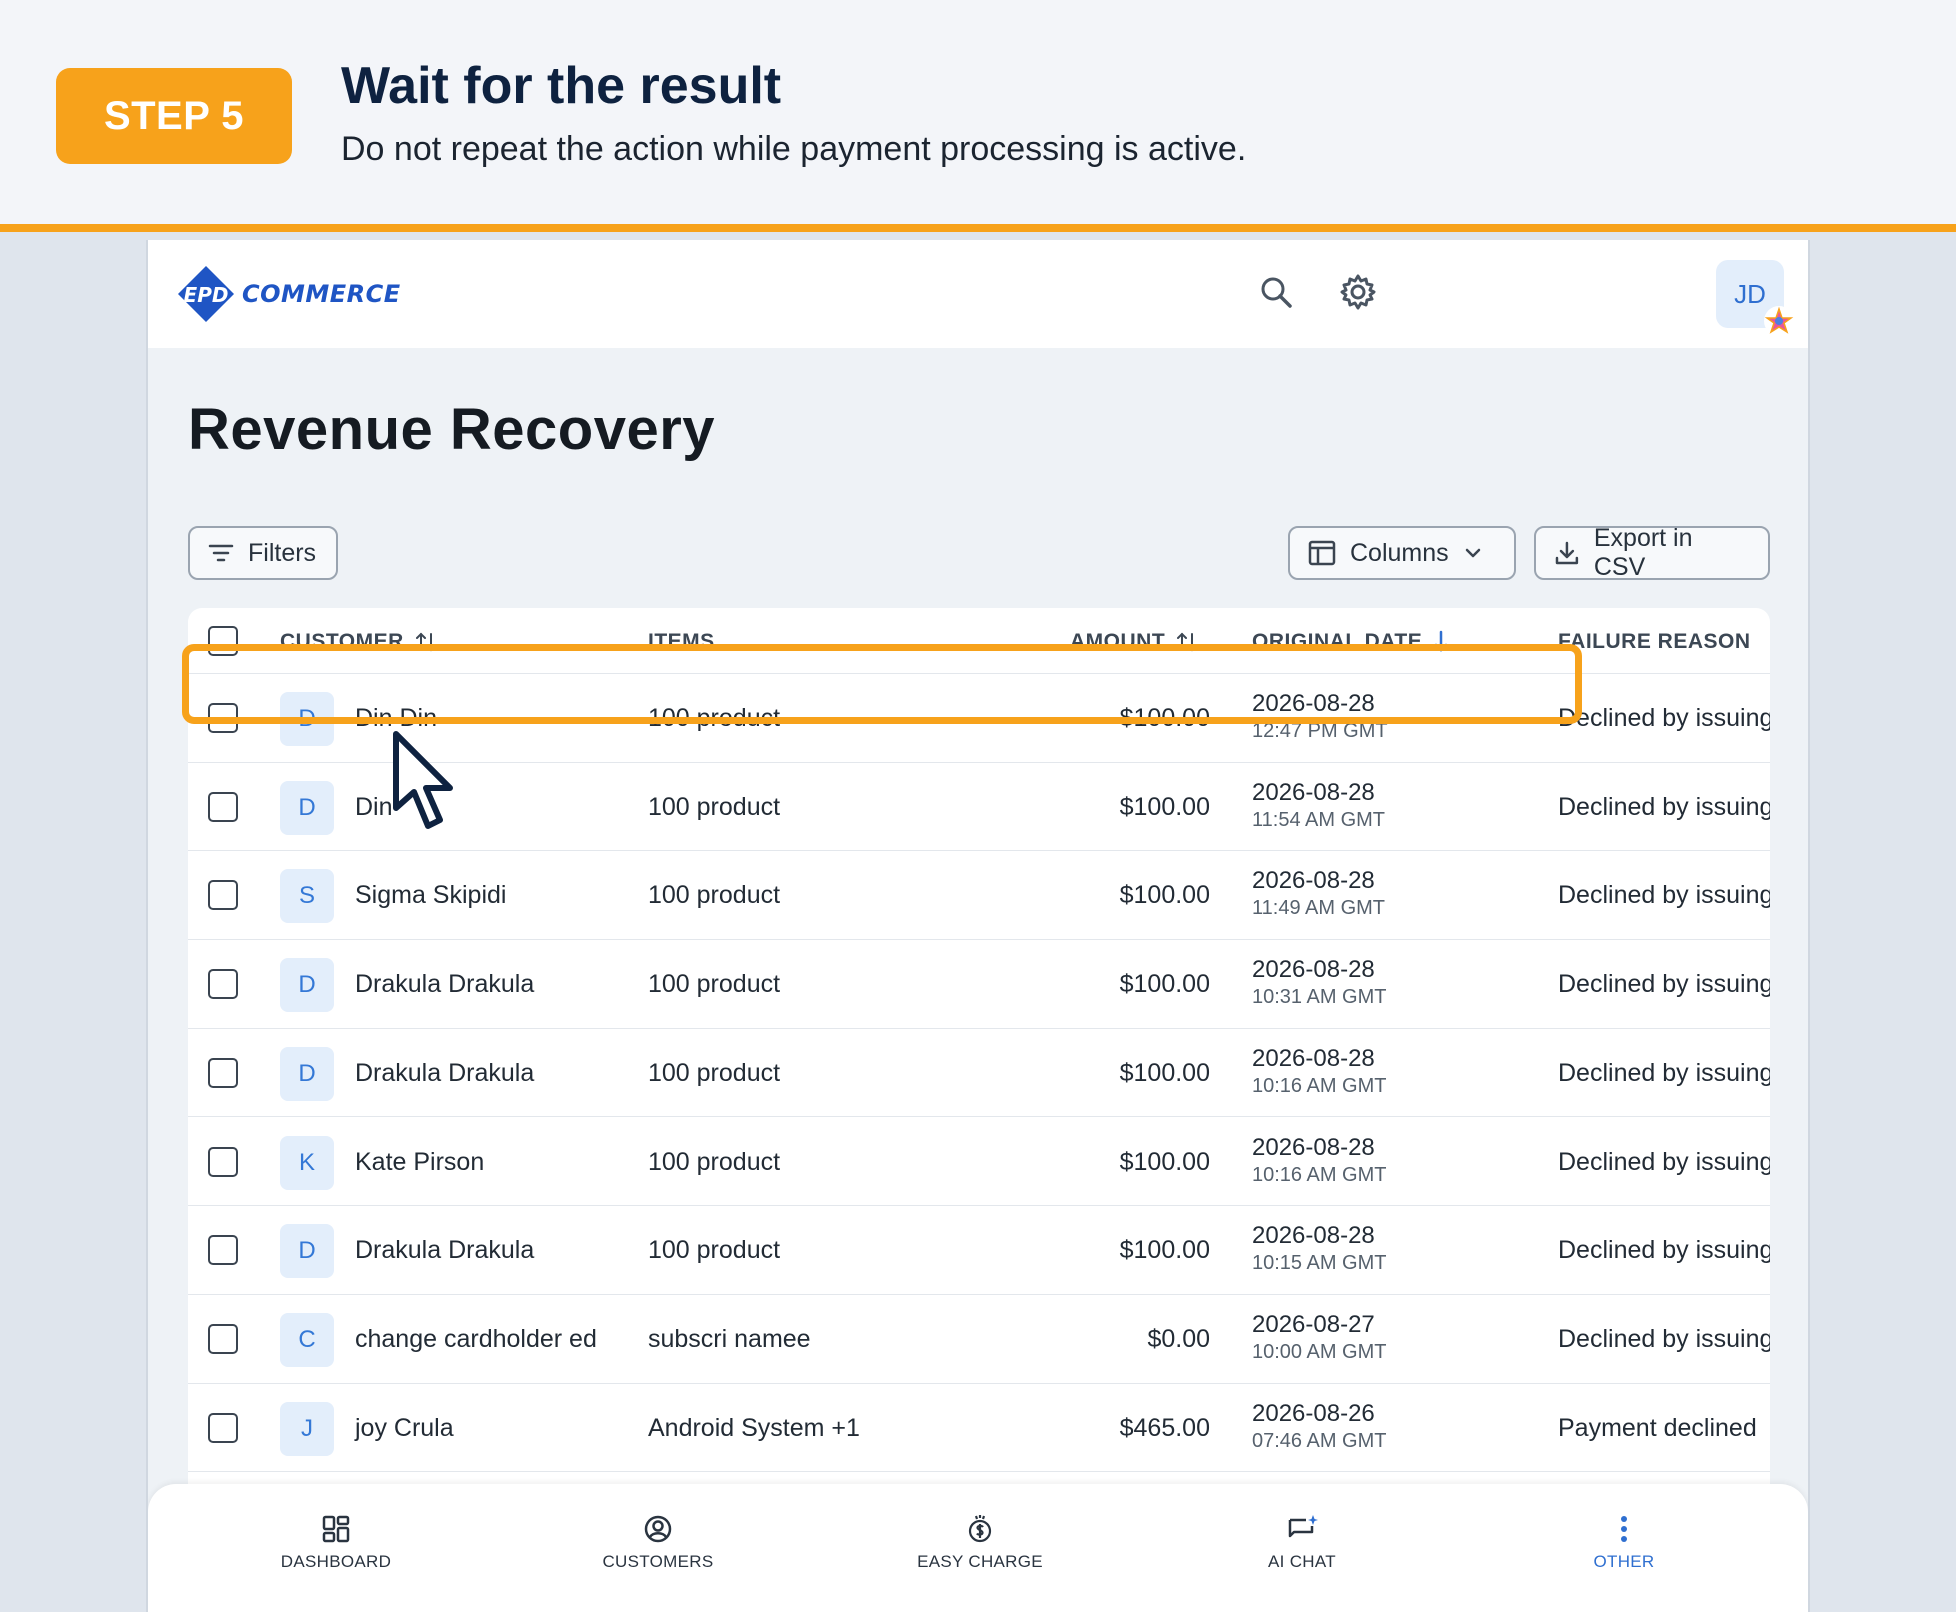  I want to click on nav-customers: CUSTOMERS, so click(658, 1543).